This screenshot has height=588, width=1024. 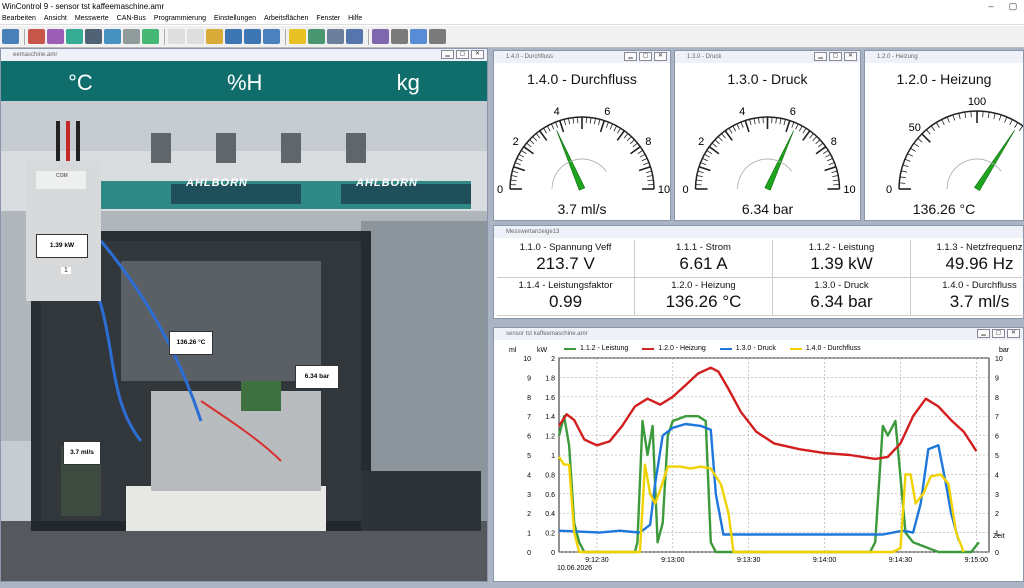 I want to click on bell-icon, so click(x=297, y=36).